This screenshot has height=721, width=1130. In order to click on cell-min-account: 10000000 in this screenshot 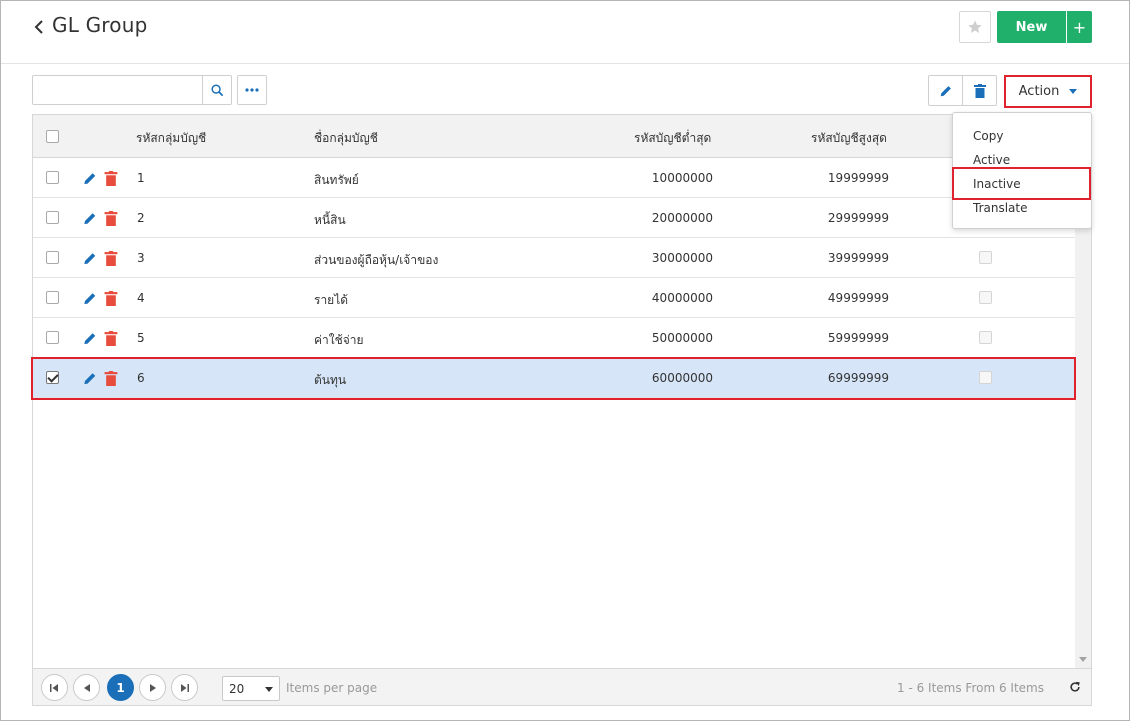, I will do `click(682, 178)`.